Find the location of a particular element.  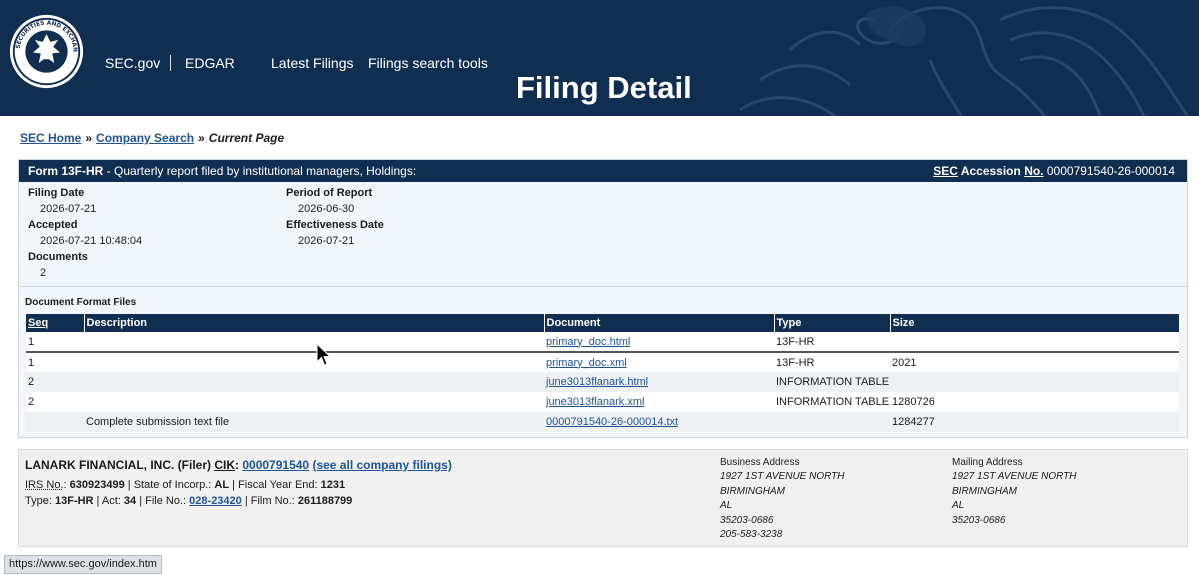

column-header-type: Type is located at coordinates (832, 323).